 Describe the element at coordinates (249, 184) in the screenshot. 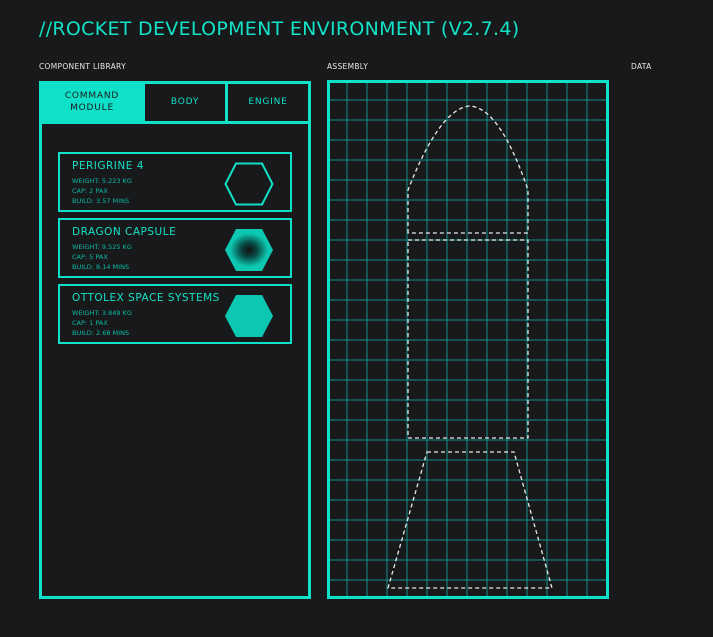

I see `hexagon-outline-icon` at that location.